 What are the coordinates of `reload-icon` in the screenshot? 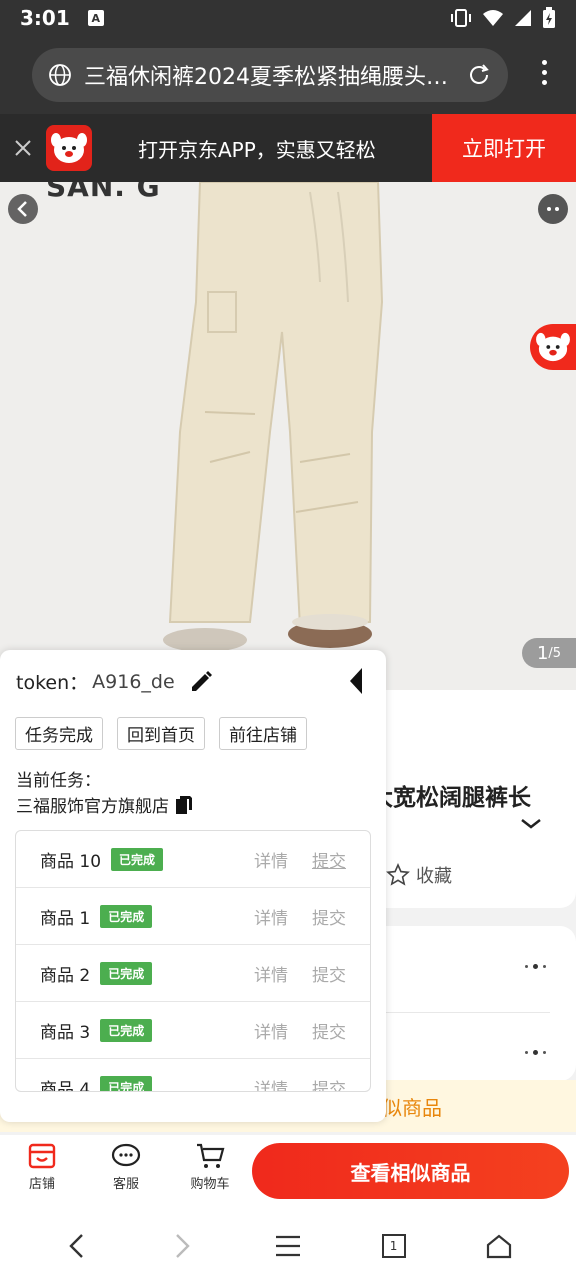 It's located at (479, 75).